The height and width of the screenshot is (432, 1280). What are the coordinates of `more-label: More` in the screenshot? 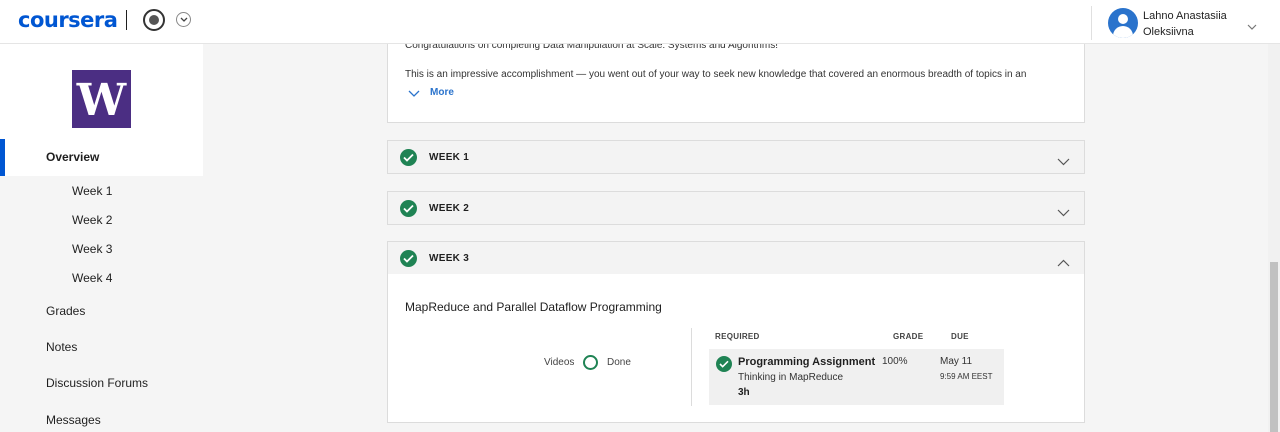 It's located at (442, 92).